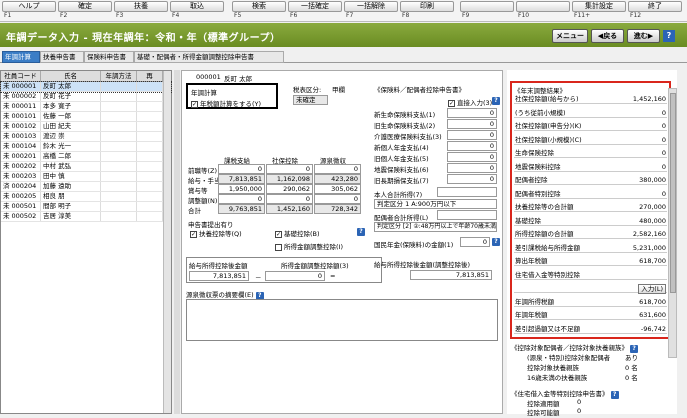 The image size is (687, 418). Describe the element at coordinates (21, 196) in the screenshot. I see `employee-code-cell: 未 000205` at that location.